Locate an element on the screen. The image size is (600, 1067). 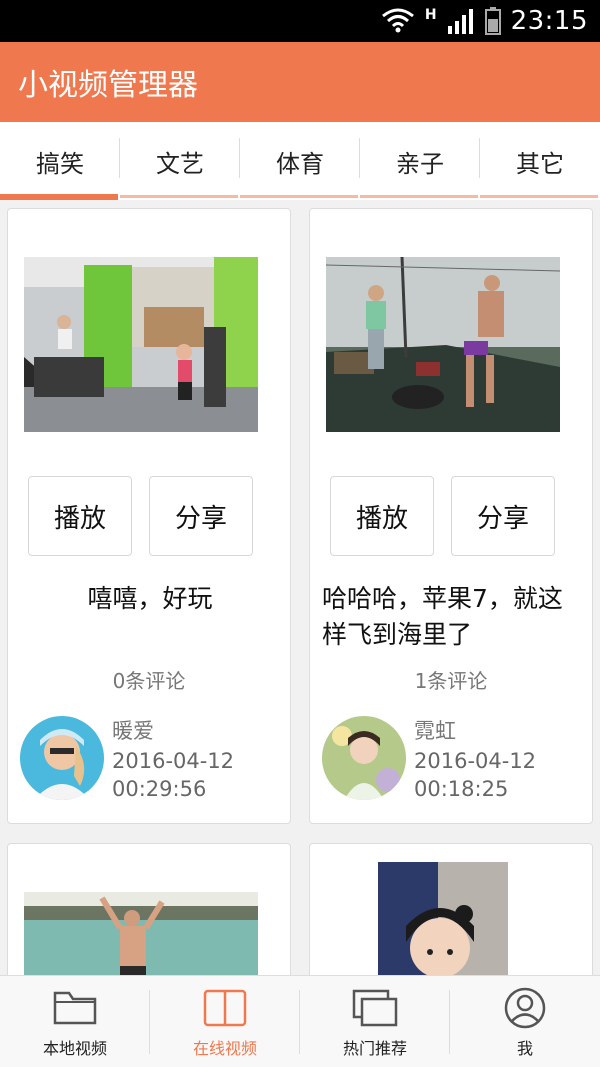
tab-label: 体育 is located at coordinates (300, 163).